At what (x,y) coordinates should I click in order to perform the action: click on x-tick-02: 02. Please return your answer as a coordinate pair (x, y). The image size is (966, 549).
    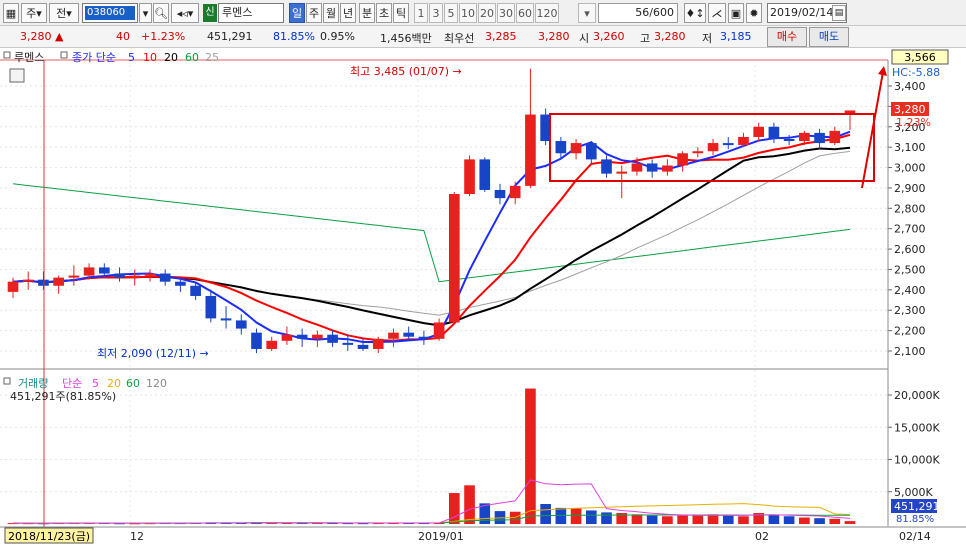
    Looking at the image, I should click on (762, 536).